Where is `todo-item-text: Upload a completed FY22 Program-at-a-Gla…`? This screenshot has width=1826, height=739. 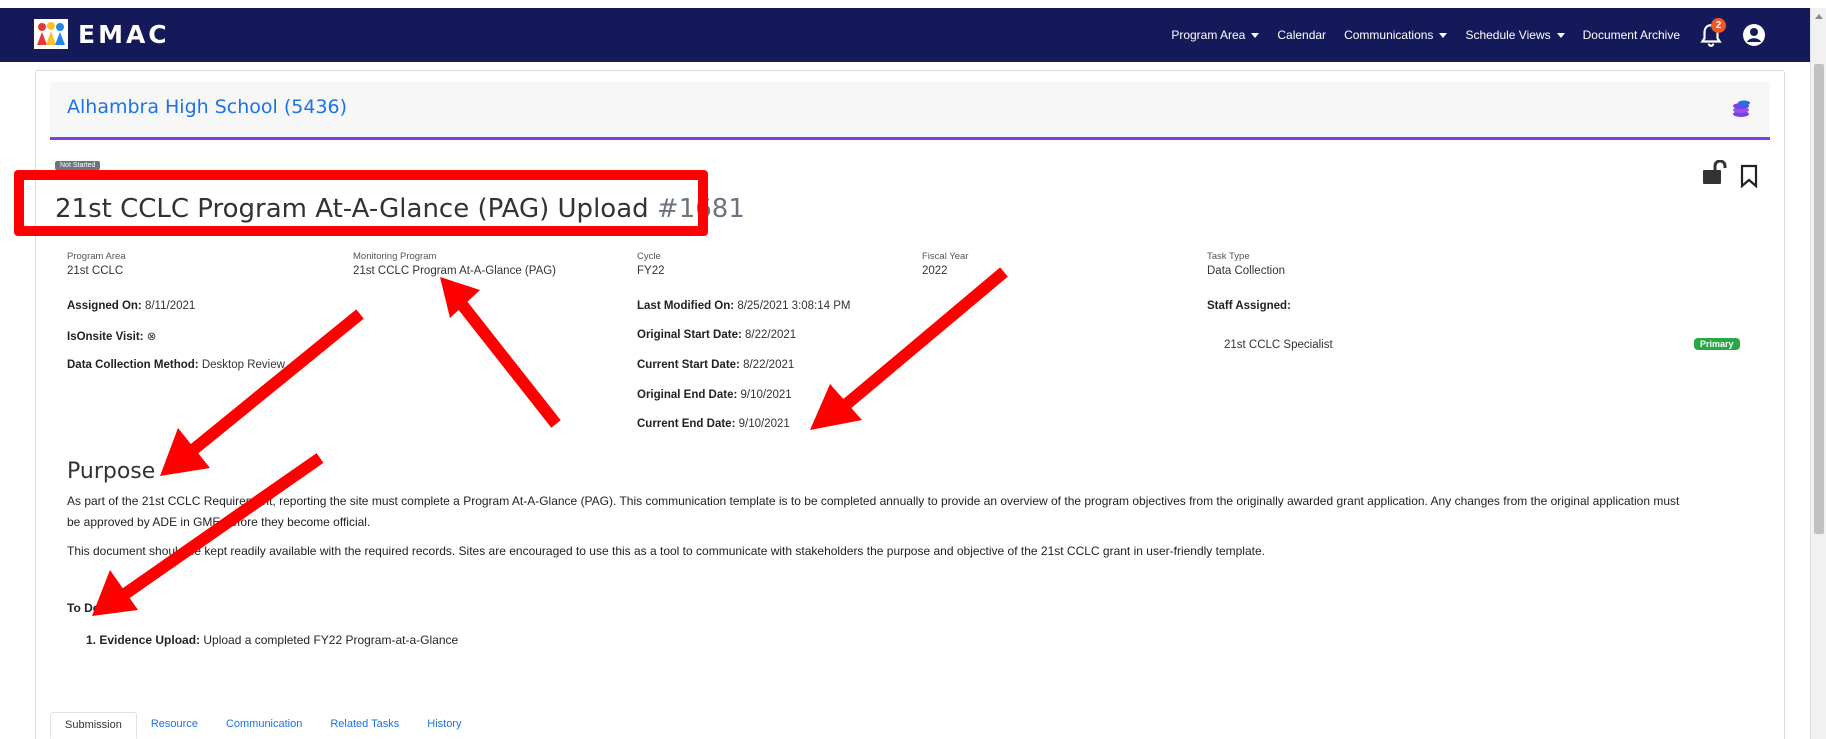 todo-item-text: Upload a completed FY22 Program-at-a-Gla… is located at coordinates (331, 640).